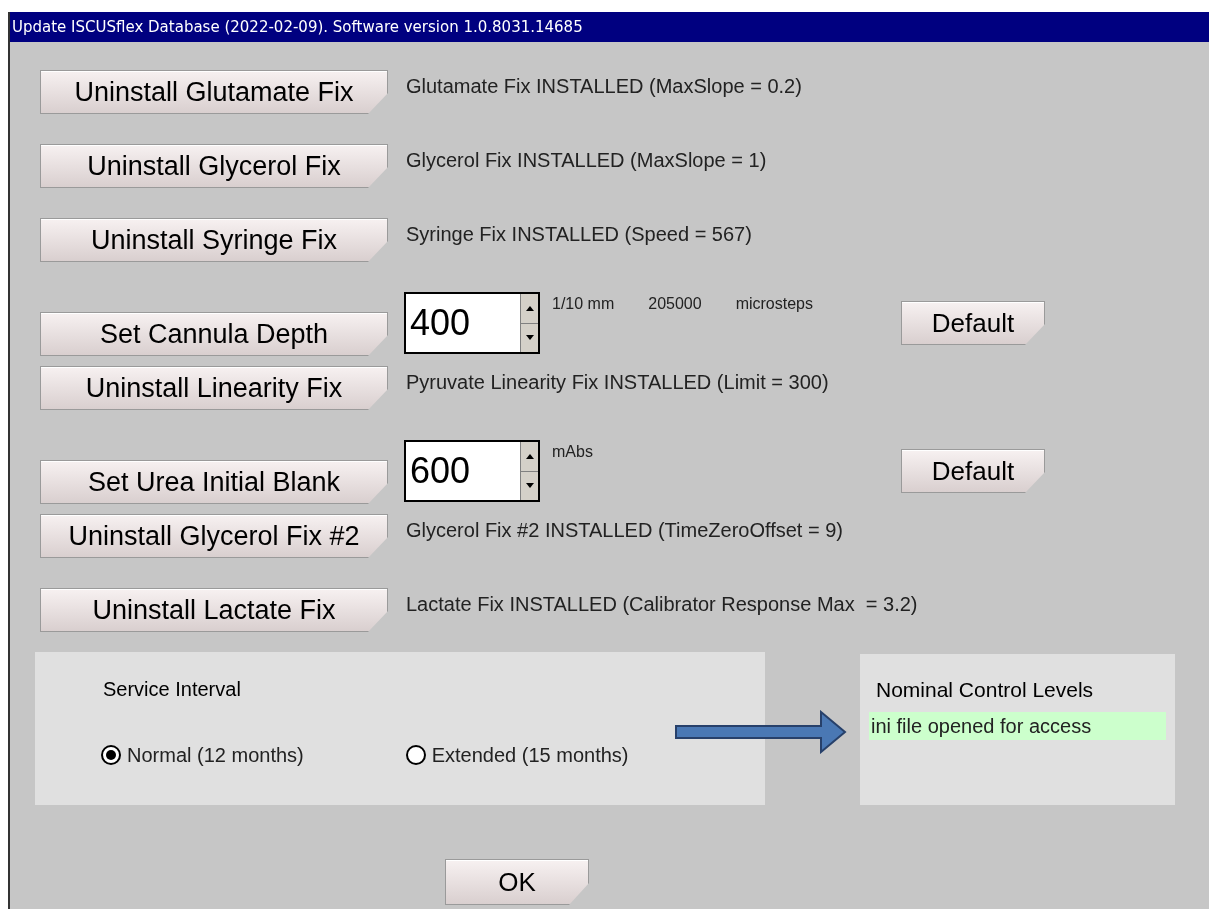 The width and height of the screenshot is (1209, 909). What do you see at coordinates (214, 536) in the screenshot?
I see `action-button: Uninstall Glycerol Fix #2` at bounding box center [214, 536].